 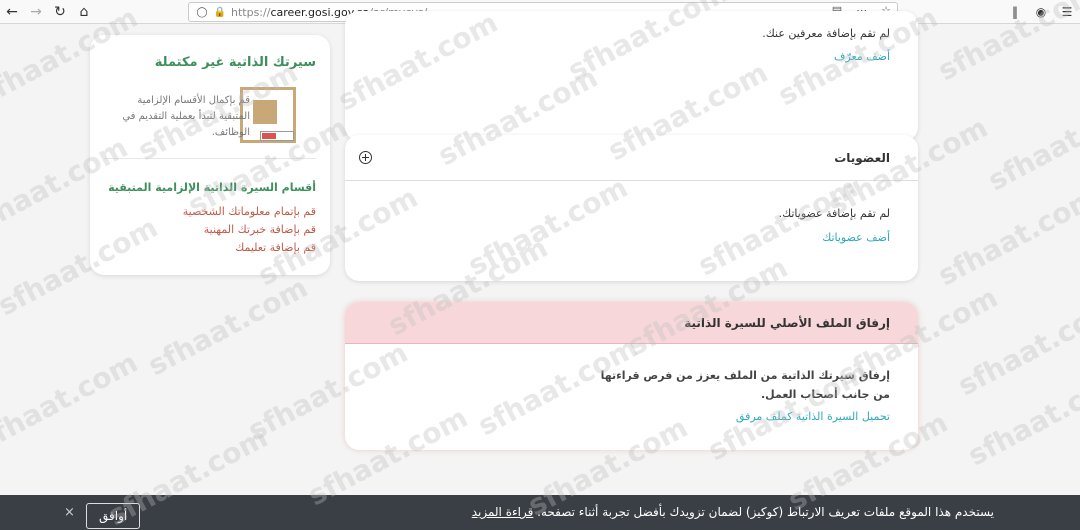 I want to click on cv-progress-bar, so click(x=277, y=136).